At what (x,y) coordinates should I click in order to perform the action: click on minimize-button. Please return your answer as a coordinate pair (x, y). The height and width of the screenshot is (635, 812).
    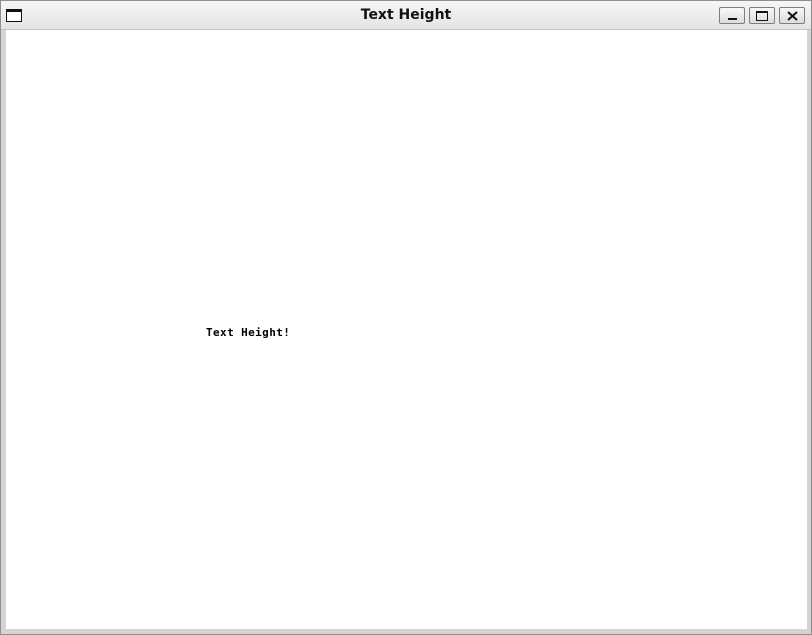
    Looking at the image, I should click on (732, 15).